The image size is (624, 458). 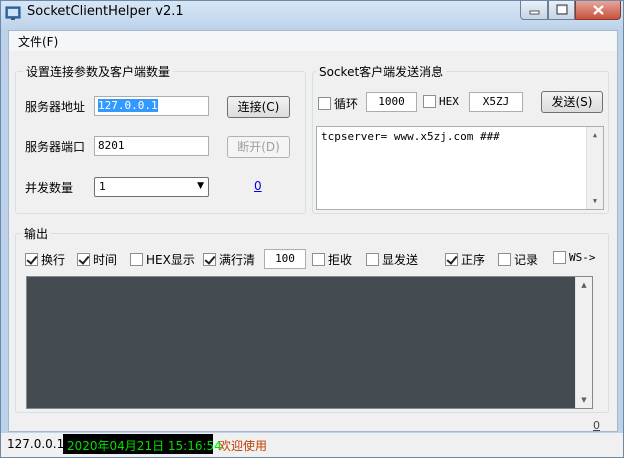 What do you see at coordinates (36, 233) in the screenshot?
I see `output-title: 输出` at bounding box center [36, 233].